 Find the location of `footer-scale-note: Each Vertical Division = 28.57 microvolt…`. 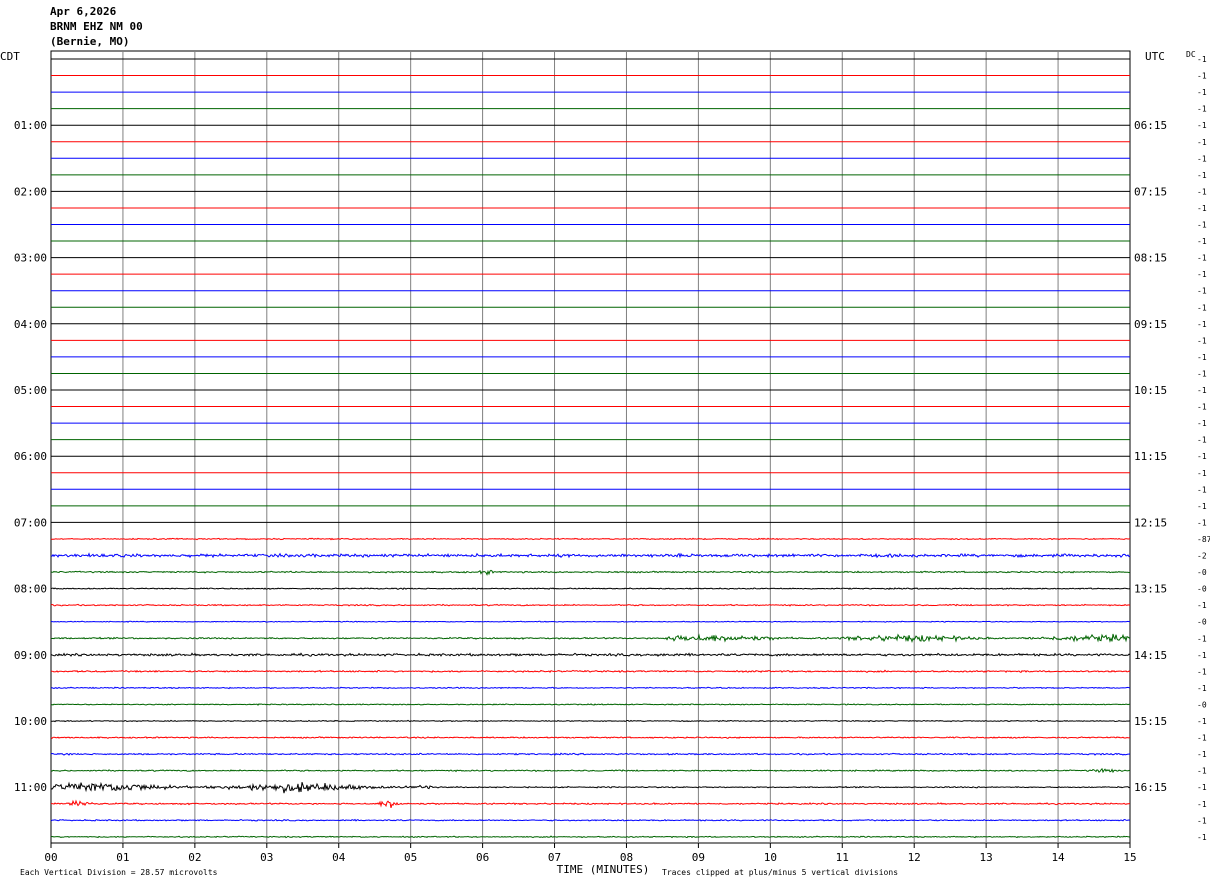

footer-scale-note: Each Vertical Division = 28.57 microvolt… is located at coordinates (119, 872).